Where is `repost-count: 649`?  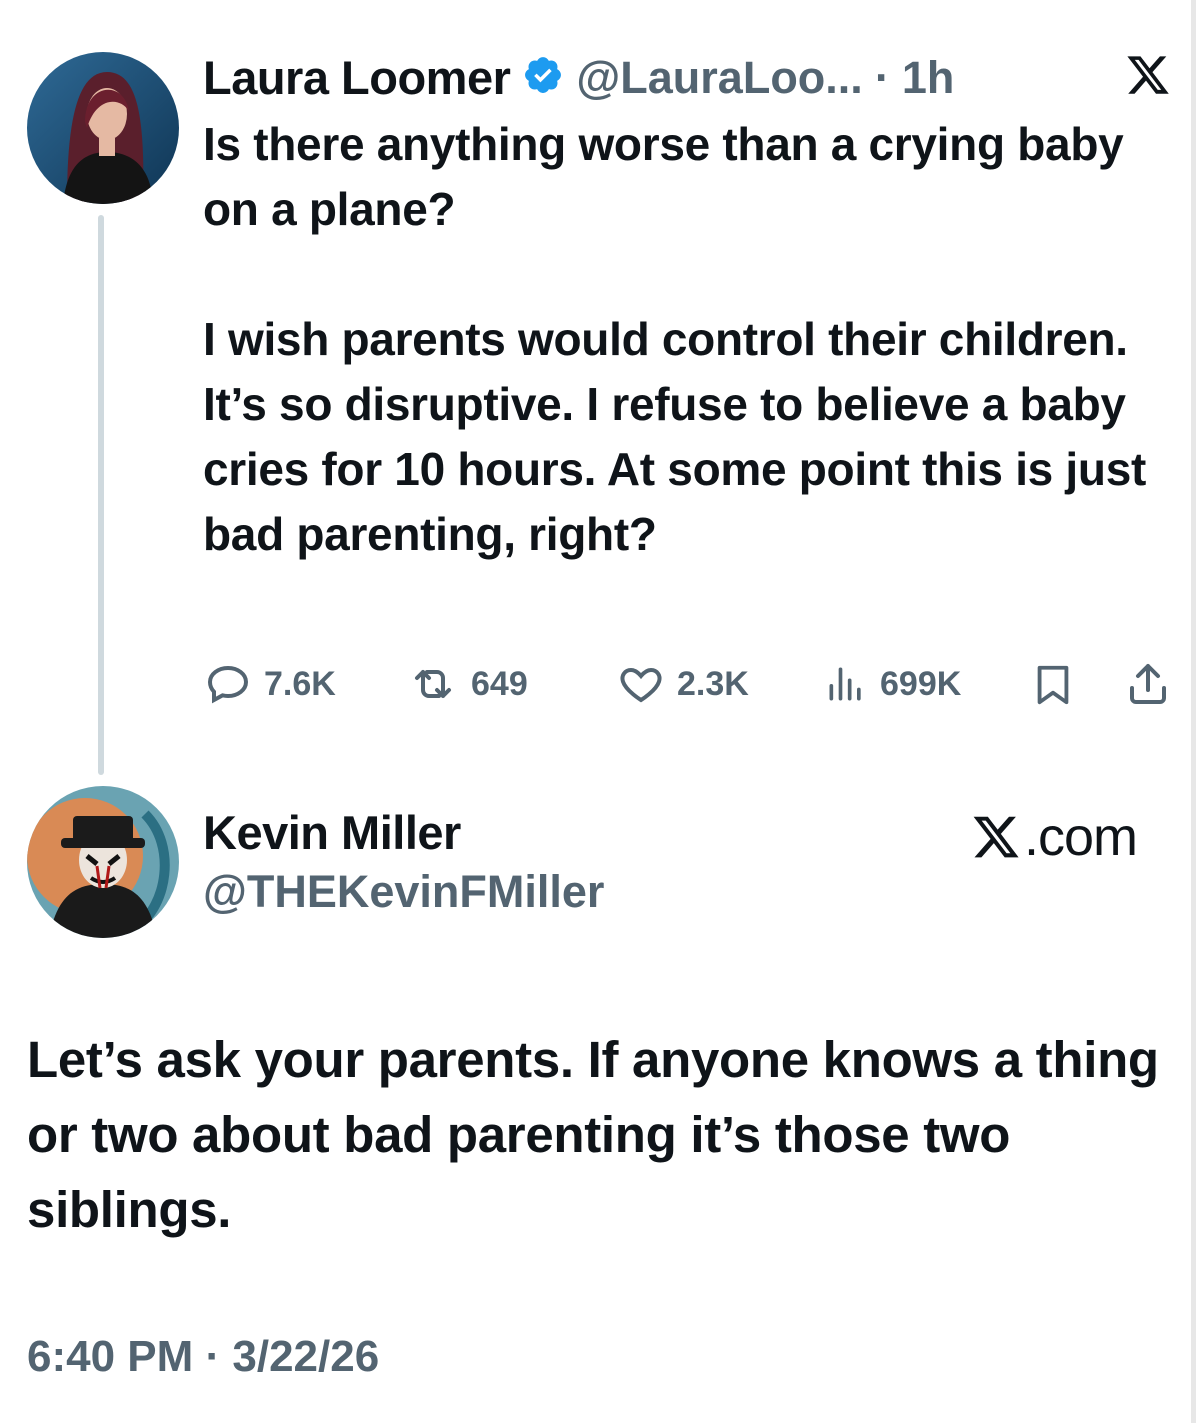 repost-count: 649 is located at coordinates (499, 683).